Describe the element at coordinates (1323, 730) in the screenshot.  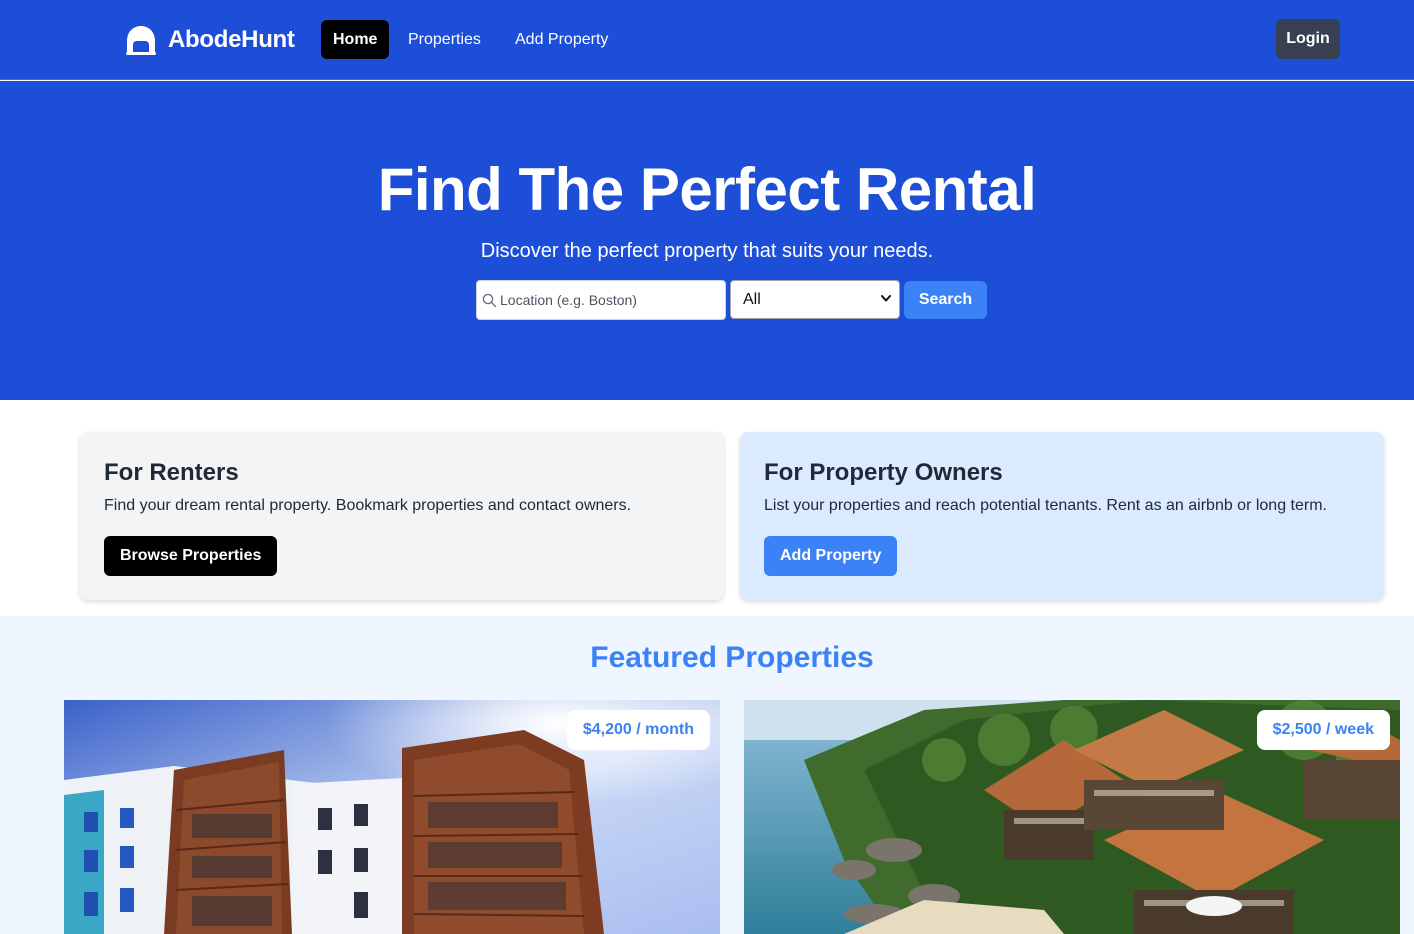
I see `property-price-badge: $2,500 / week` at that location.